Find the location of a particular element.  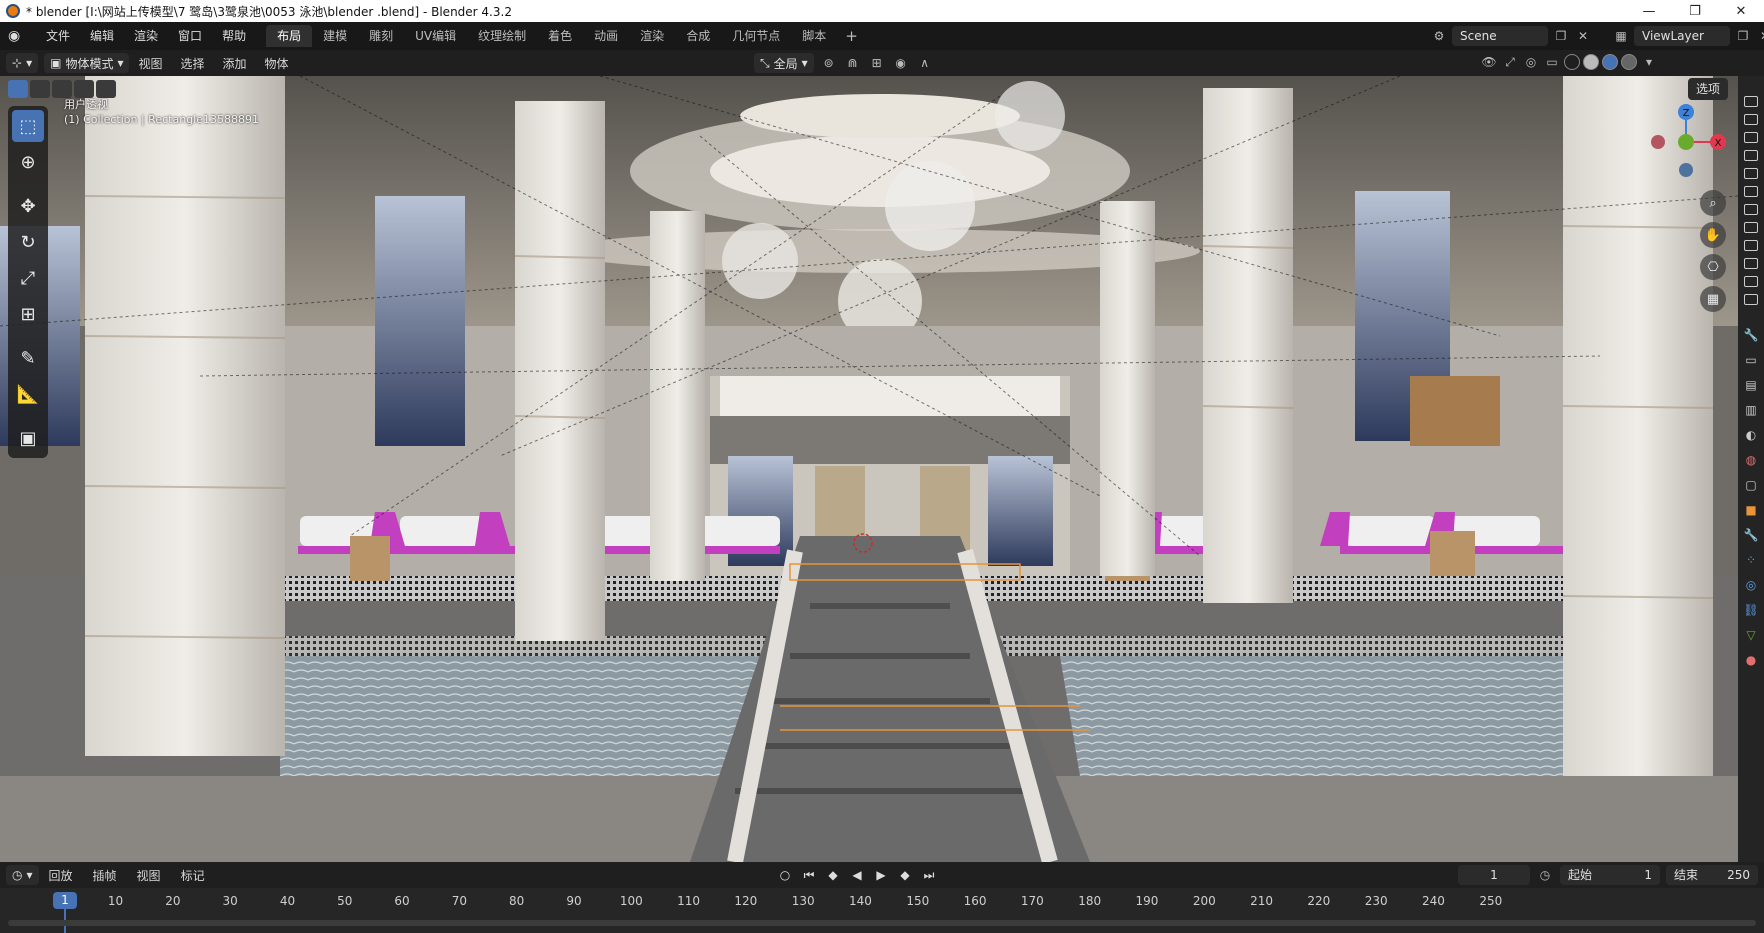

transform-orientation-dropdown: ⤡ 全局 ▾ is located at coordinates (784, 63).